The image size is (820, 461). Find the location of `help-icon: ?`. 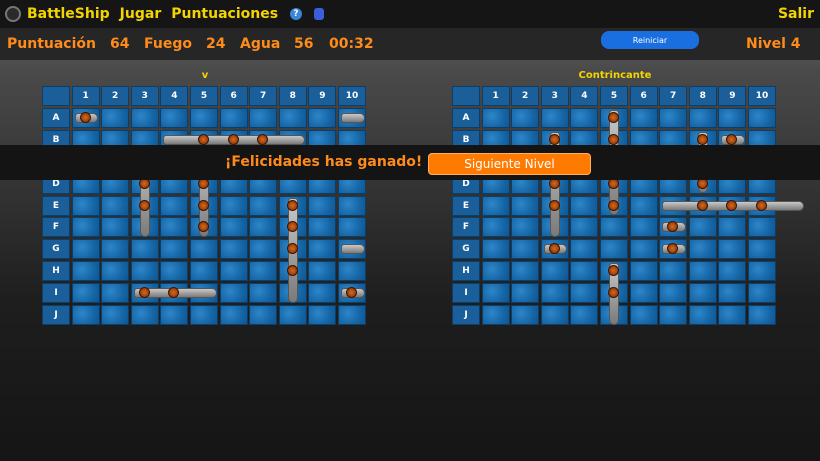

help-icon: ? is located at coordinates (296, 14).